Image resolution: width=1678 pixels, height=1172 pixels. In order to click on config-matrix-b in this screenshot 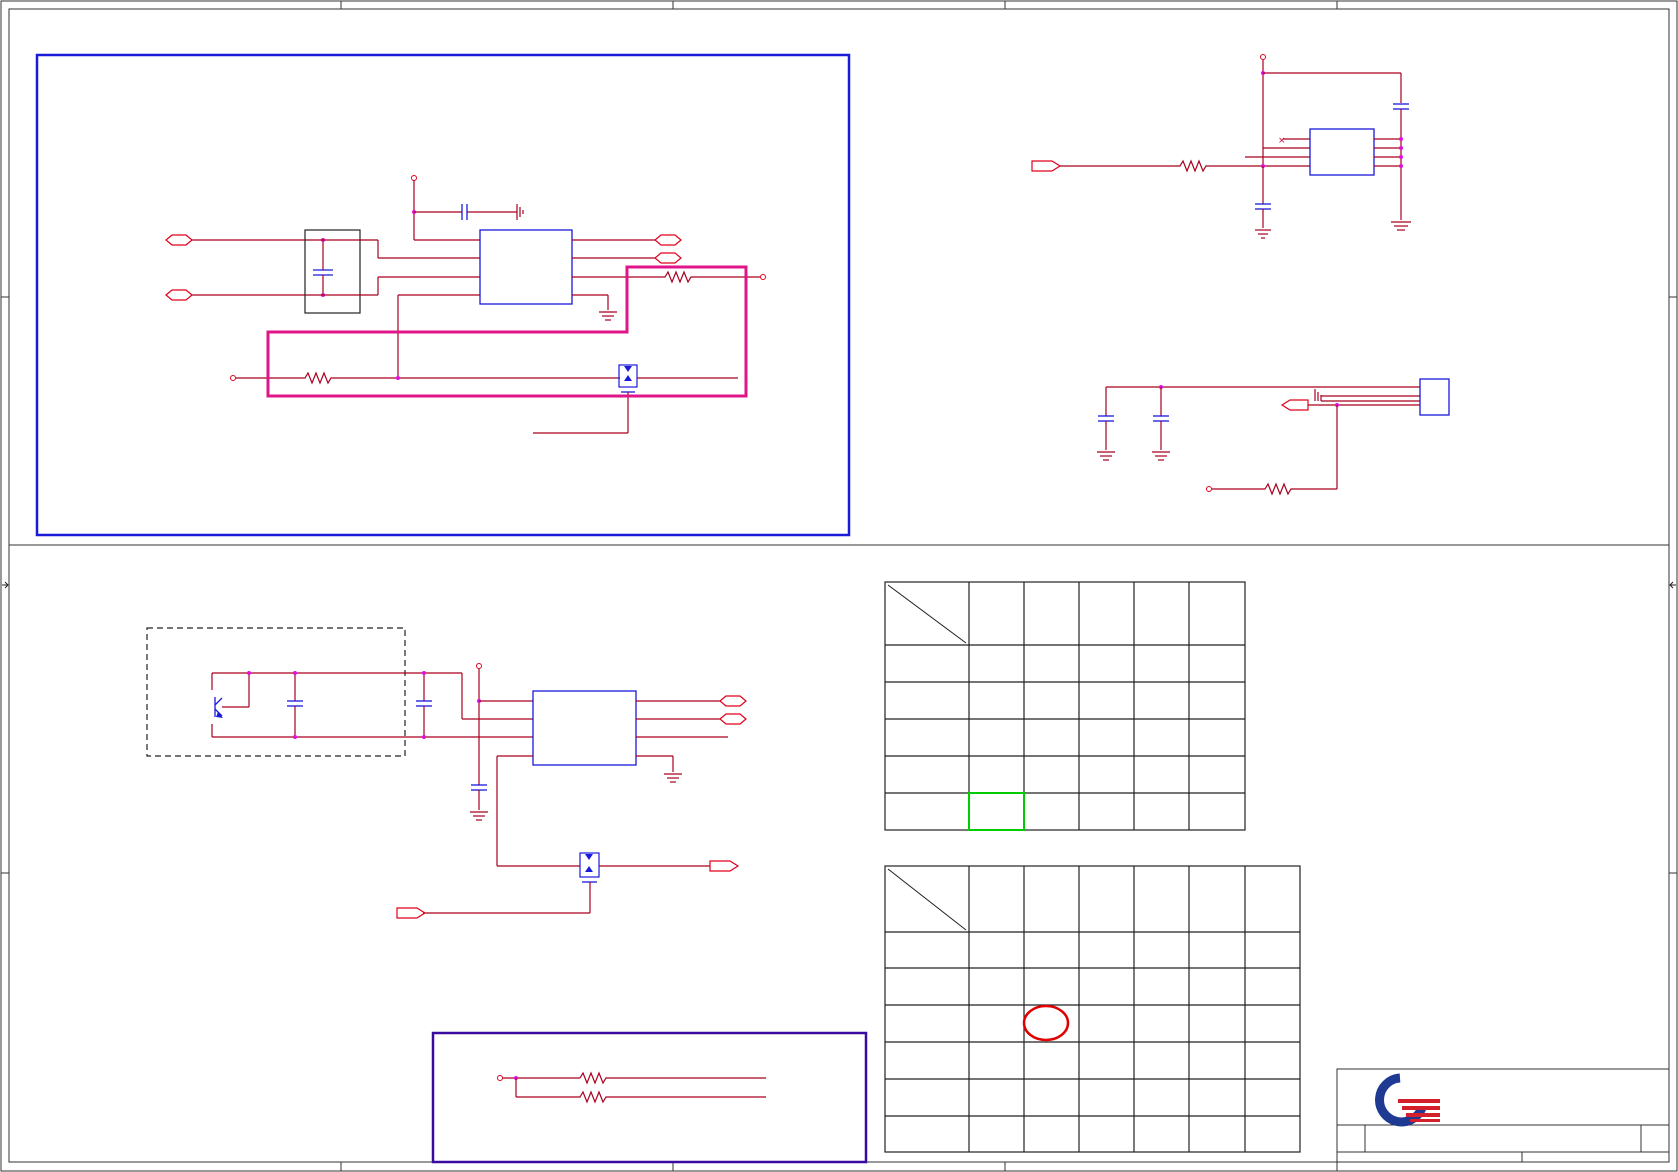, I will do `click(1092, 1009)`.